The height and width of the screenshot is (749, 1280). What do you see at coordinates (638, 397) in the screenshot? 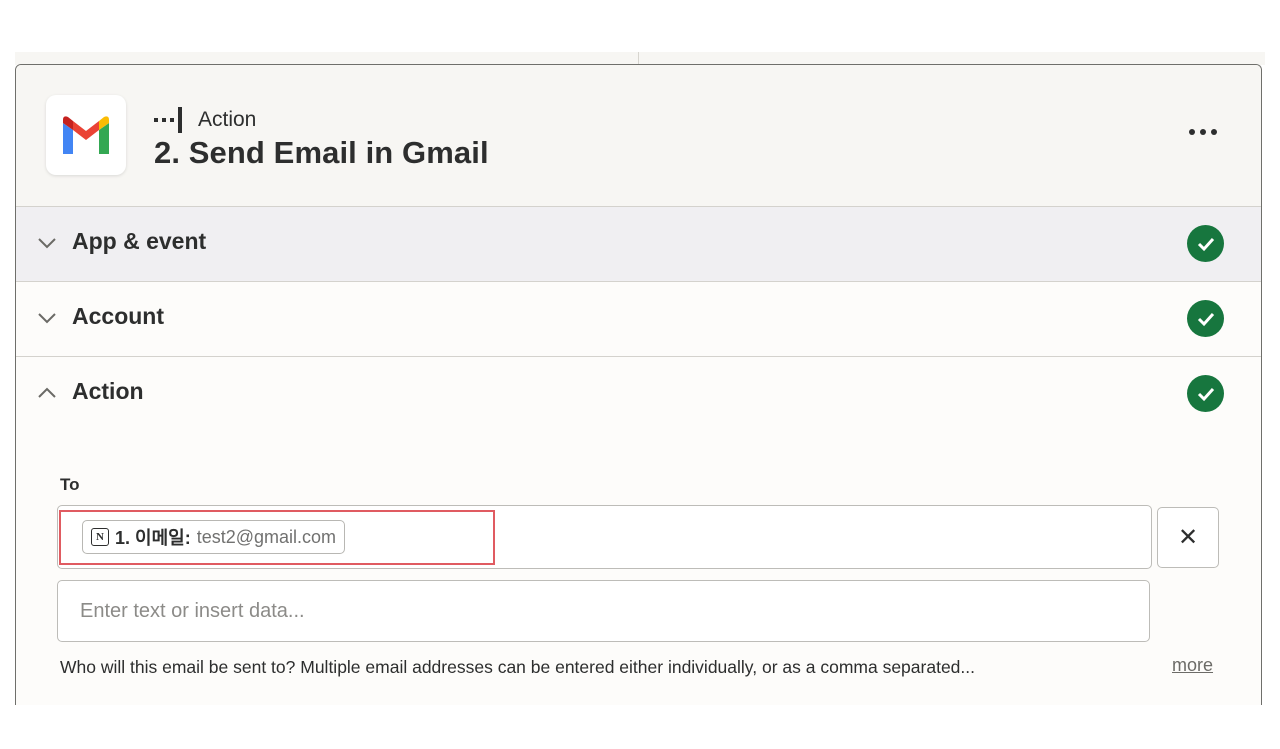
I see `section-action: Action` at bounding box center [638, 397].